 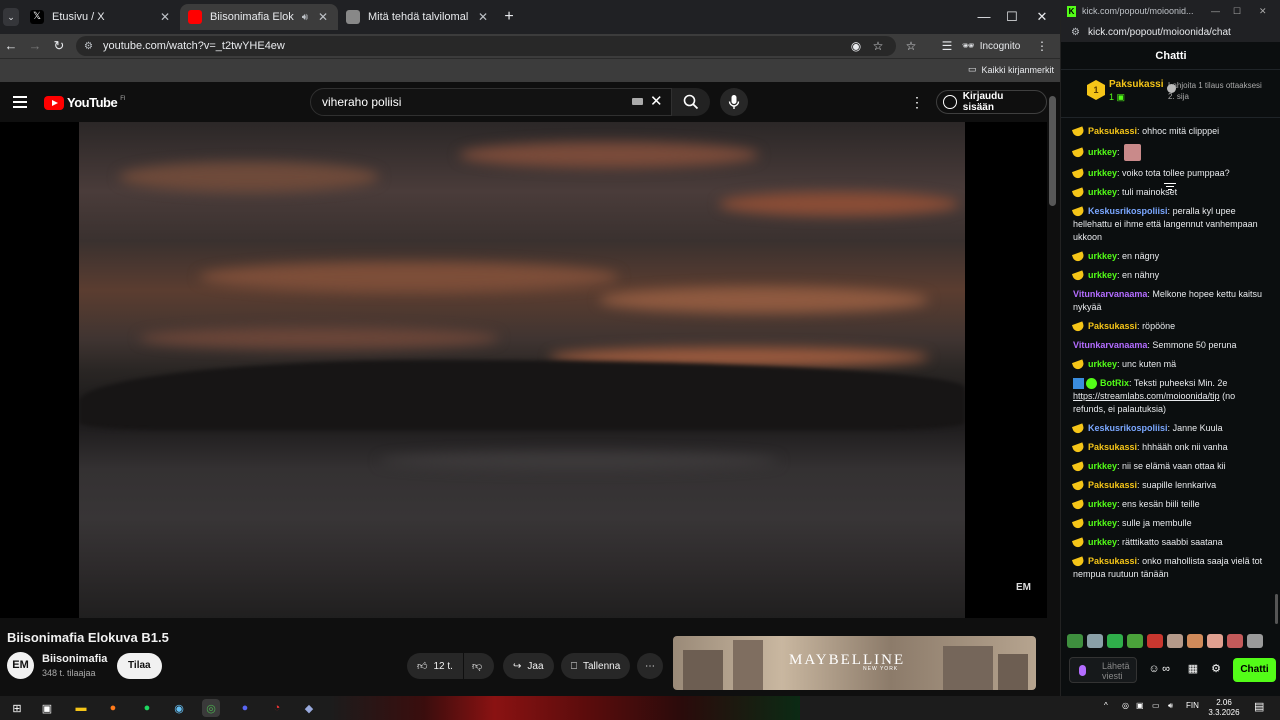 What do you see at coordinates (486, 46) in the screenshot?
I see `address-bar: ⚙ youtube.com/watch?v=_t2twYHE4ew` at bounding box center [486, 46].